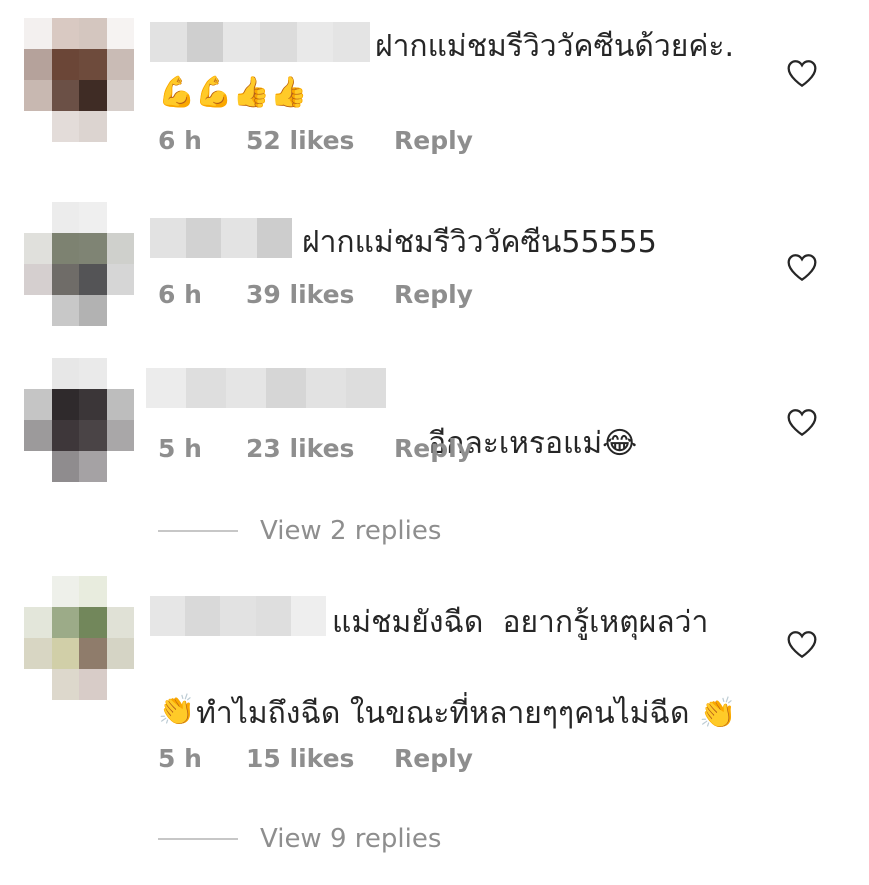 The image size is (869, 885). What do you see at coordinates (320, 758) in the screenshot?
I see `likes-count: 15 likes` at bounding box center [320, 758].